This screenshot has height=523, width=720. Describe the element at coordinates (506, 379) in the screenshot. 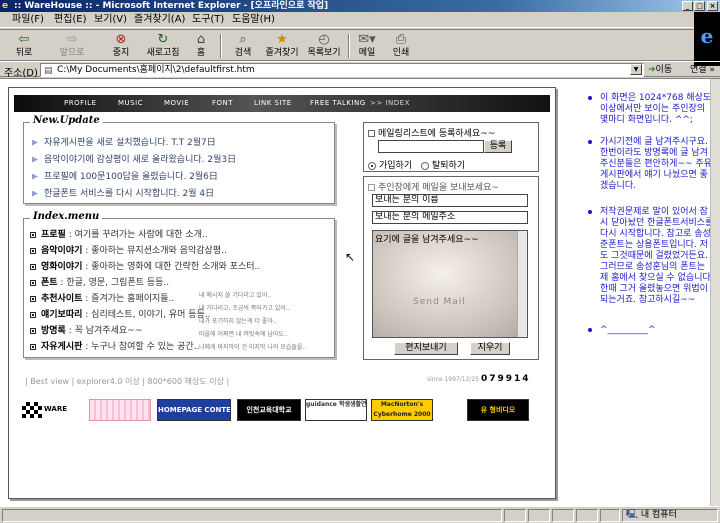

I see `visit-counter: 079914` at that location.